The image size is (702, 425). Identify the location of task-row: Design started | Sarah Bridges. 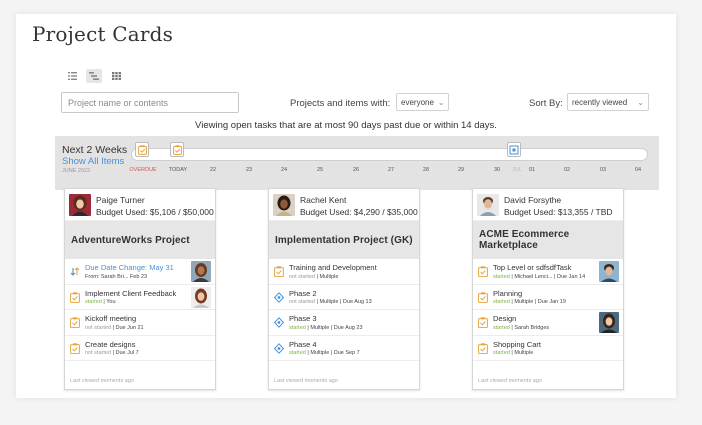
(548, 323).